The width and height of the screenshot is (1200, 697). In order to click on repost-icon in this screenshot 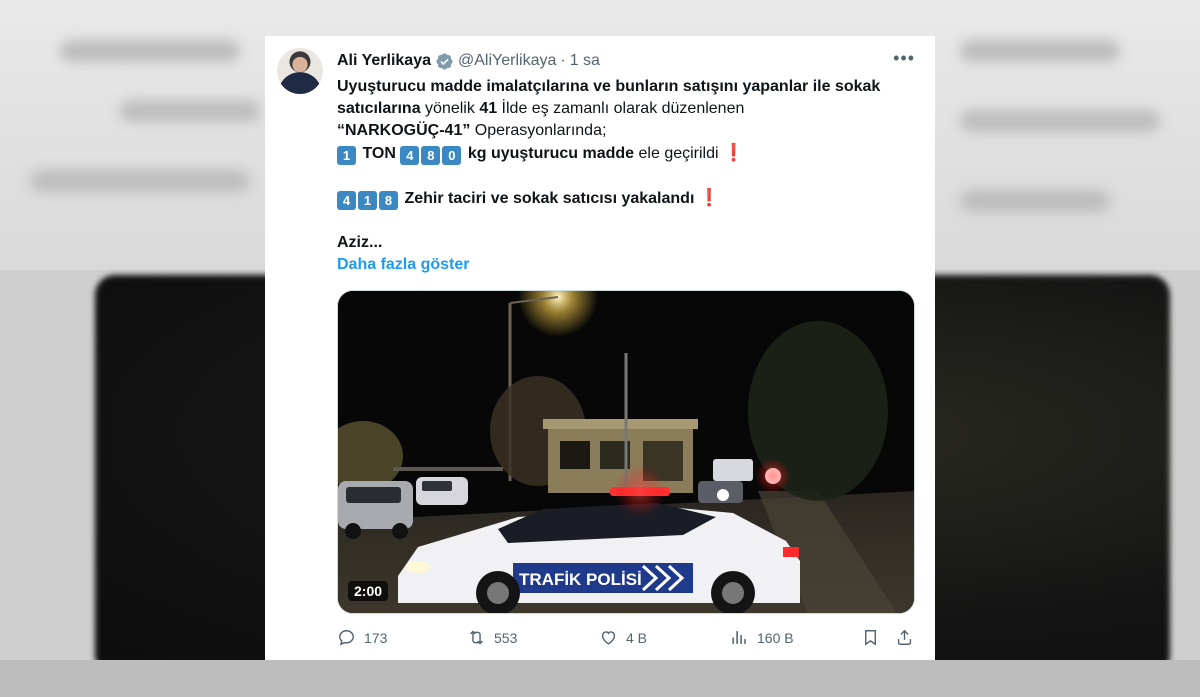, I will do `click(476, 637)`.